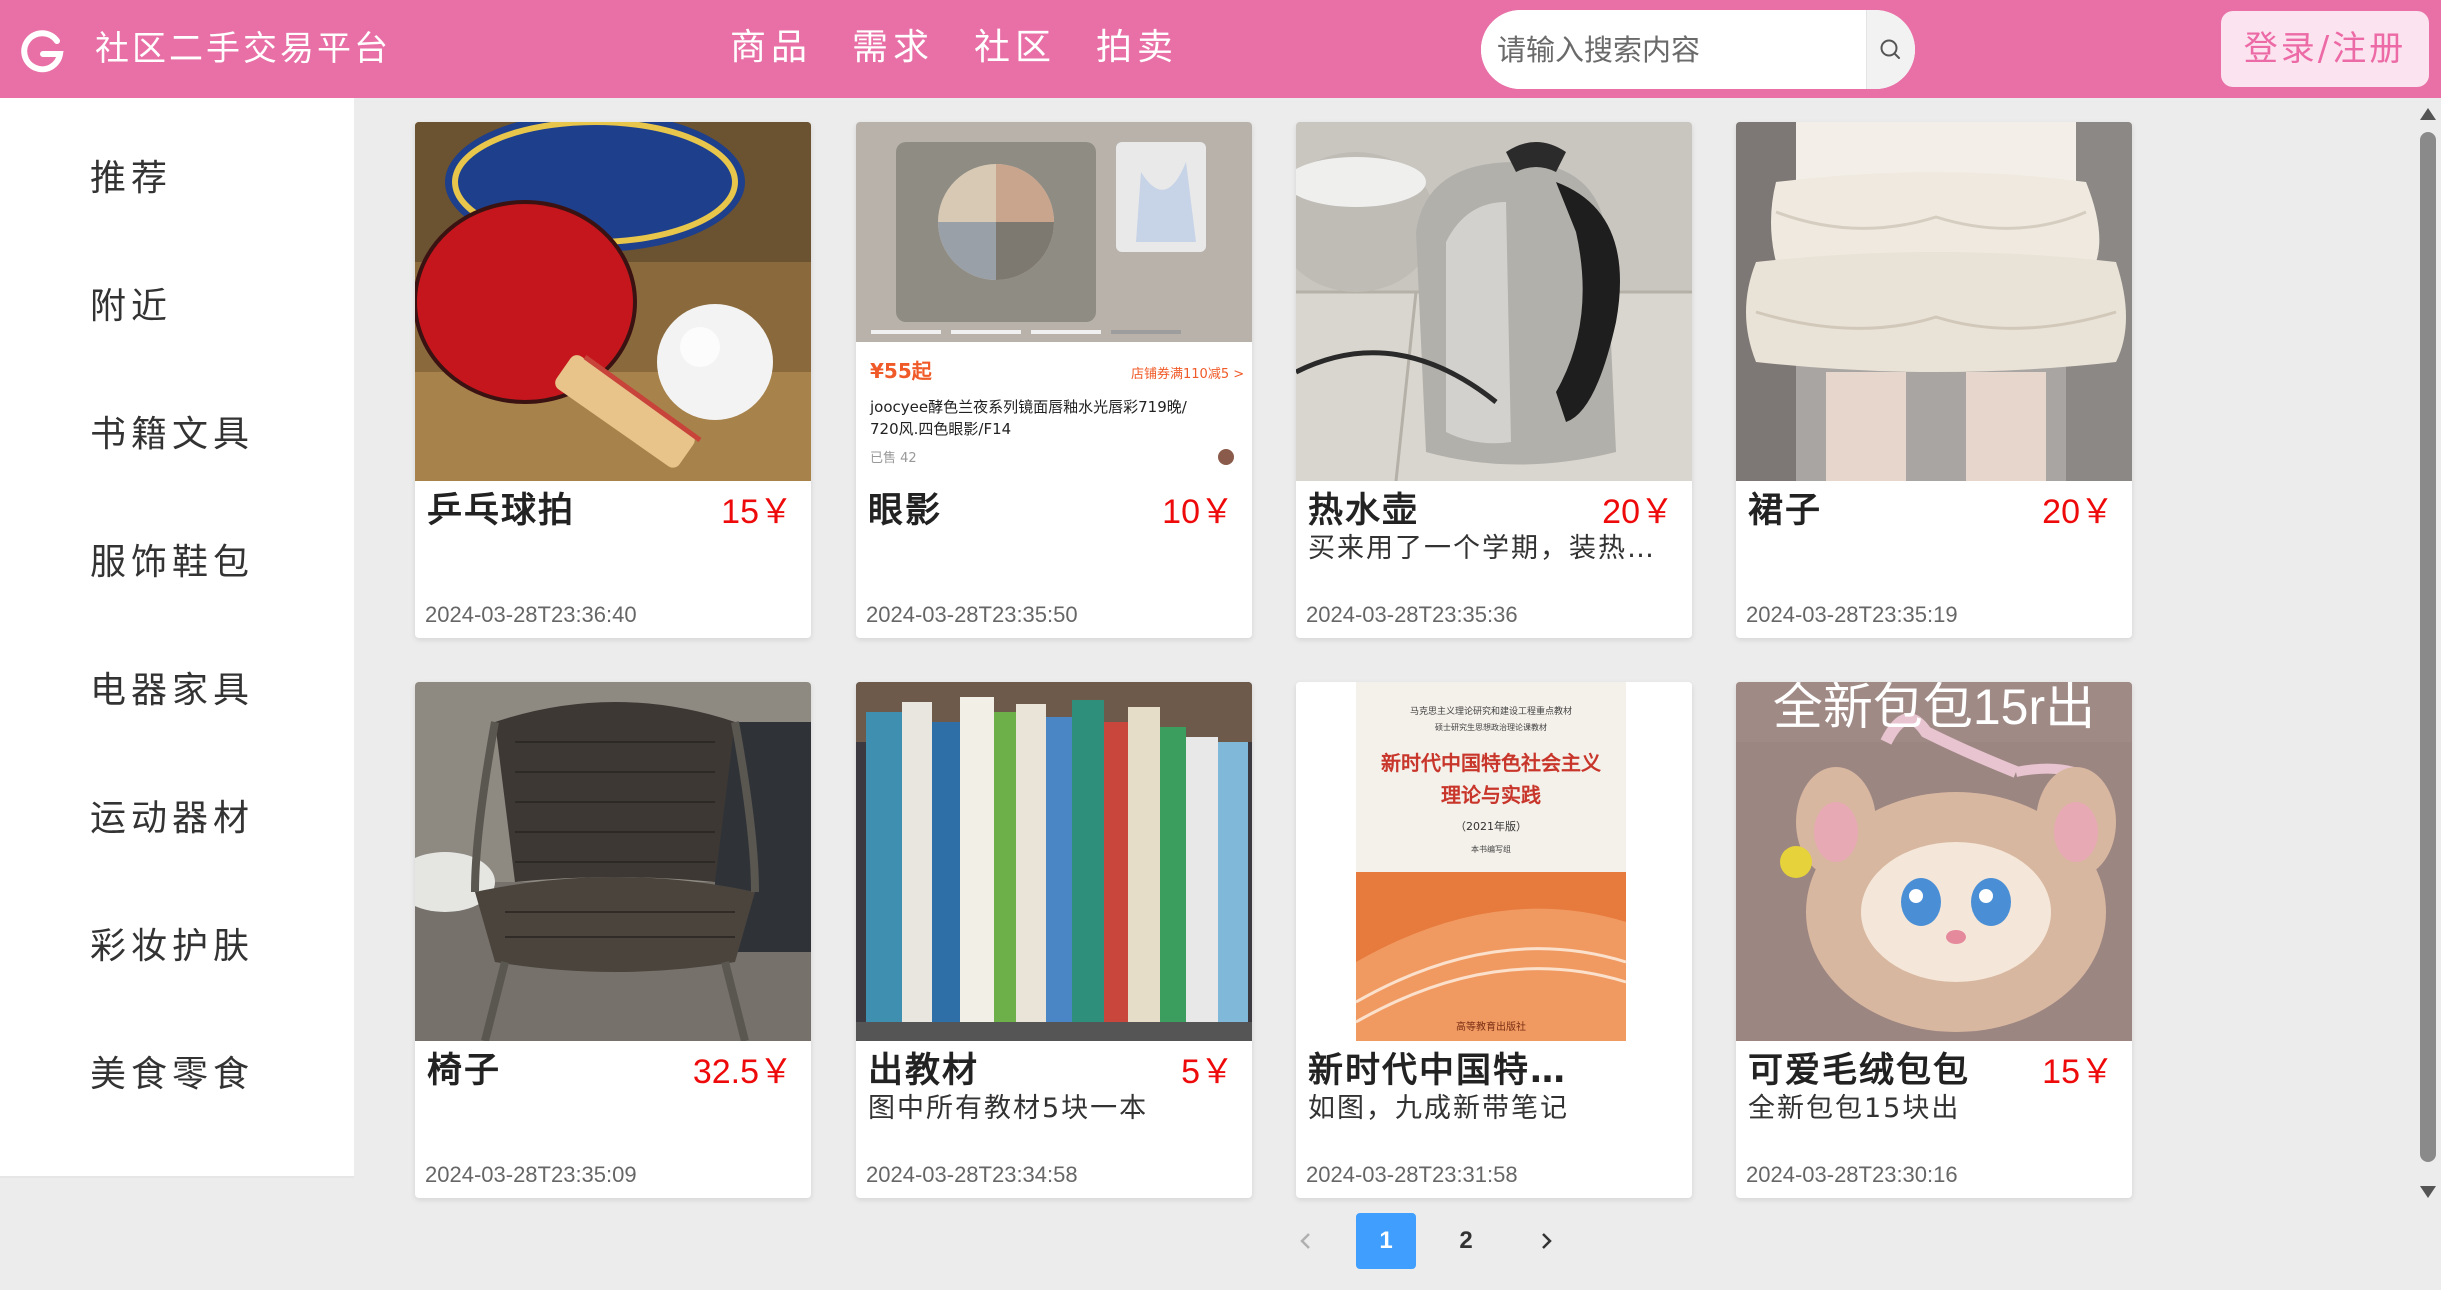 The width and height of the screenshot is (2441, 1290). Describe the element at coordinates (562, 511) in the screenshot. I see `product-title: 乒乓球拍` at that location.